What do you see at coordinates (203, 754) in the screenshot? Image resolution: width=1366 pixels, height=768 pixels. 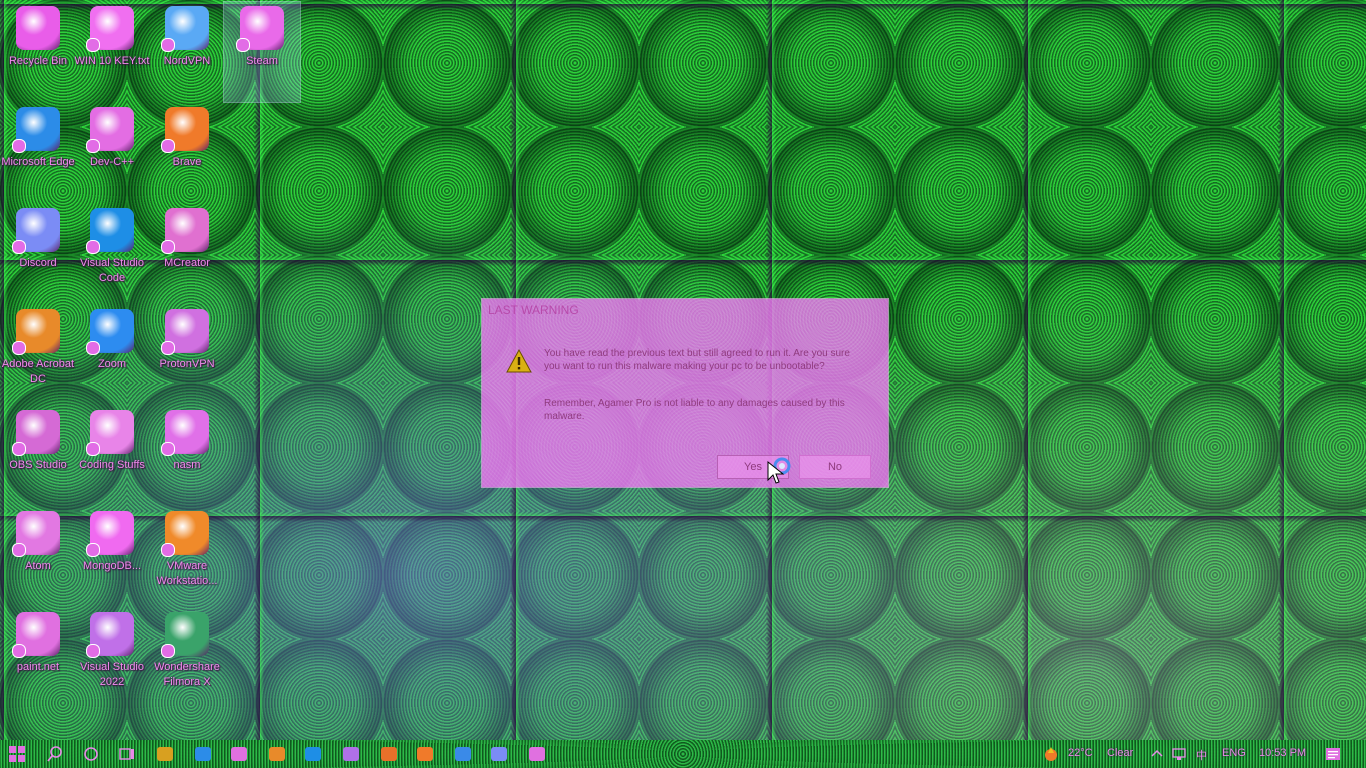 I see `taskbar-edge-icon` at bounding box center [203, 754].